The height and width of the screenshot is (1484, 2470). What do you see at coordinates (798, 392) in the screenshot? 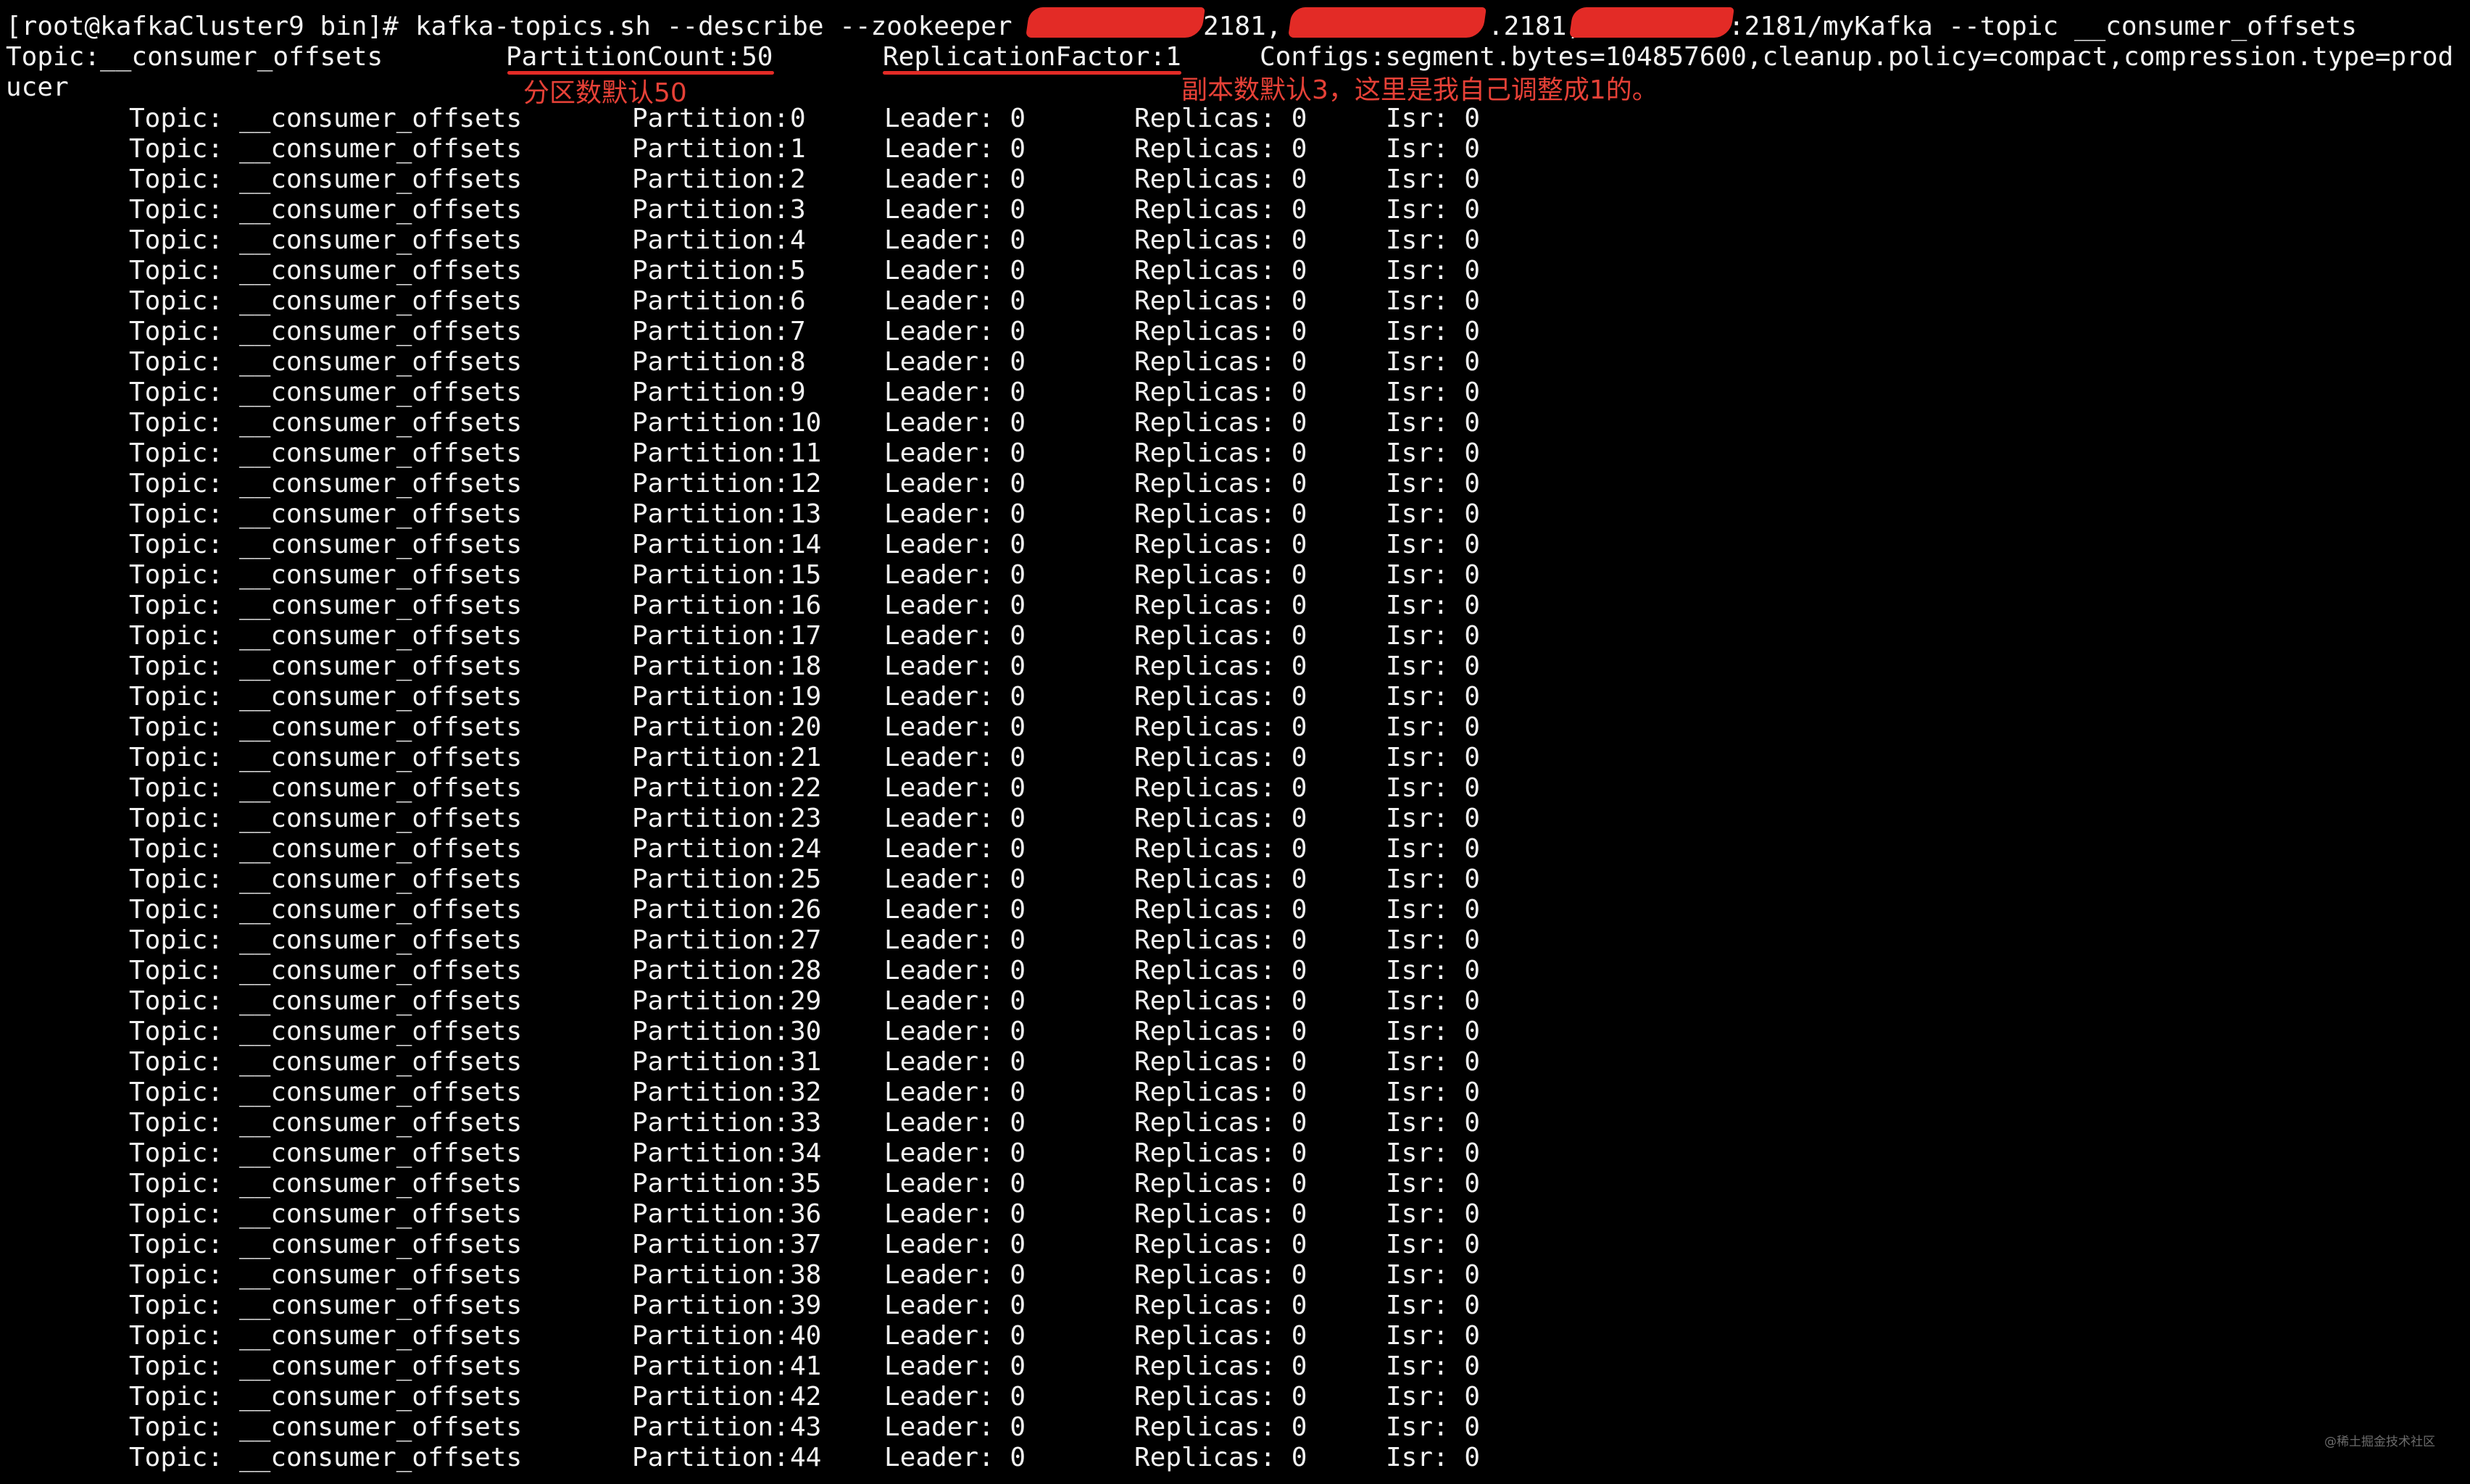
I see `row-partition-number: 9` at bounding box center [798, 392].